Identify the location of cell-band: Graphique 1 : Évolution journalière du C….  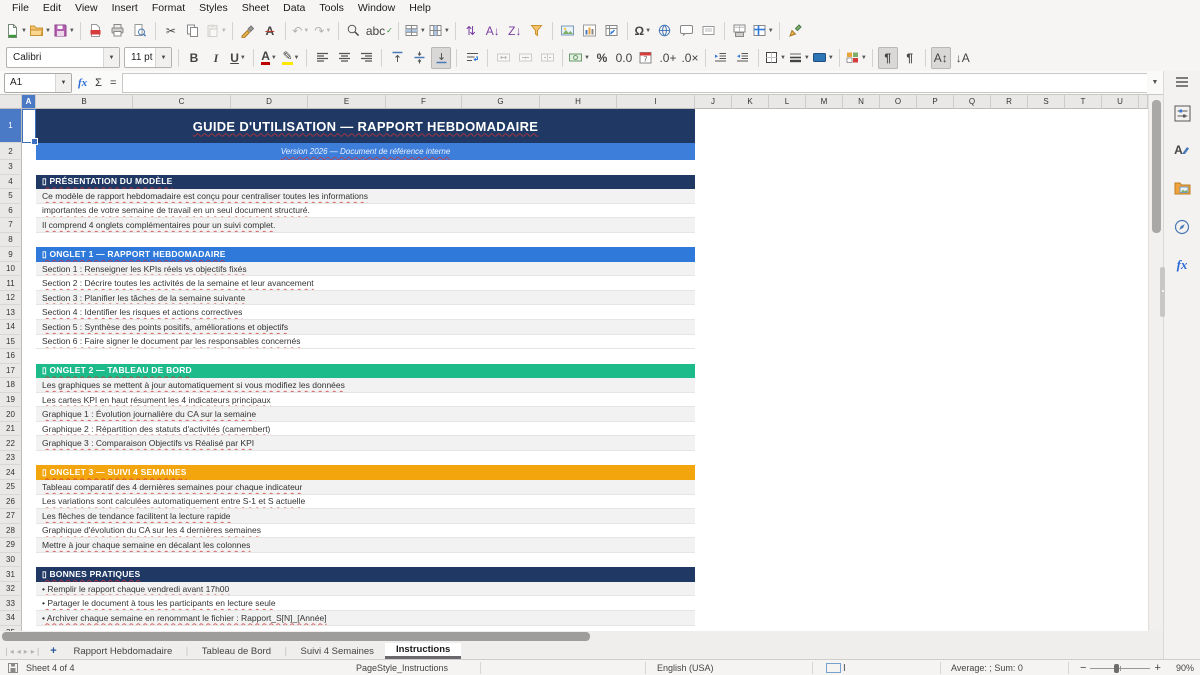
(365, 414).